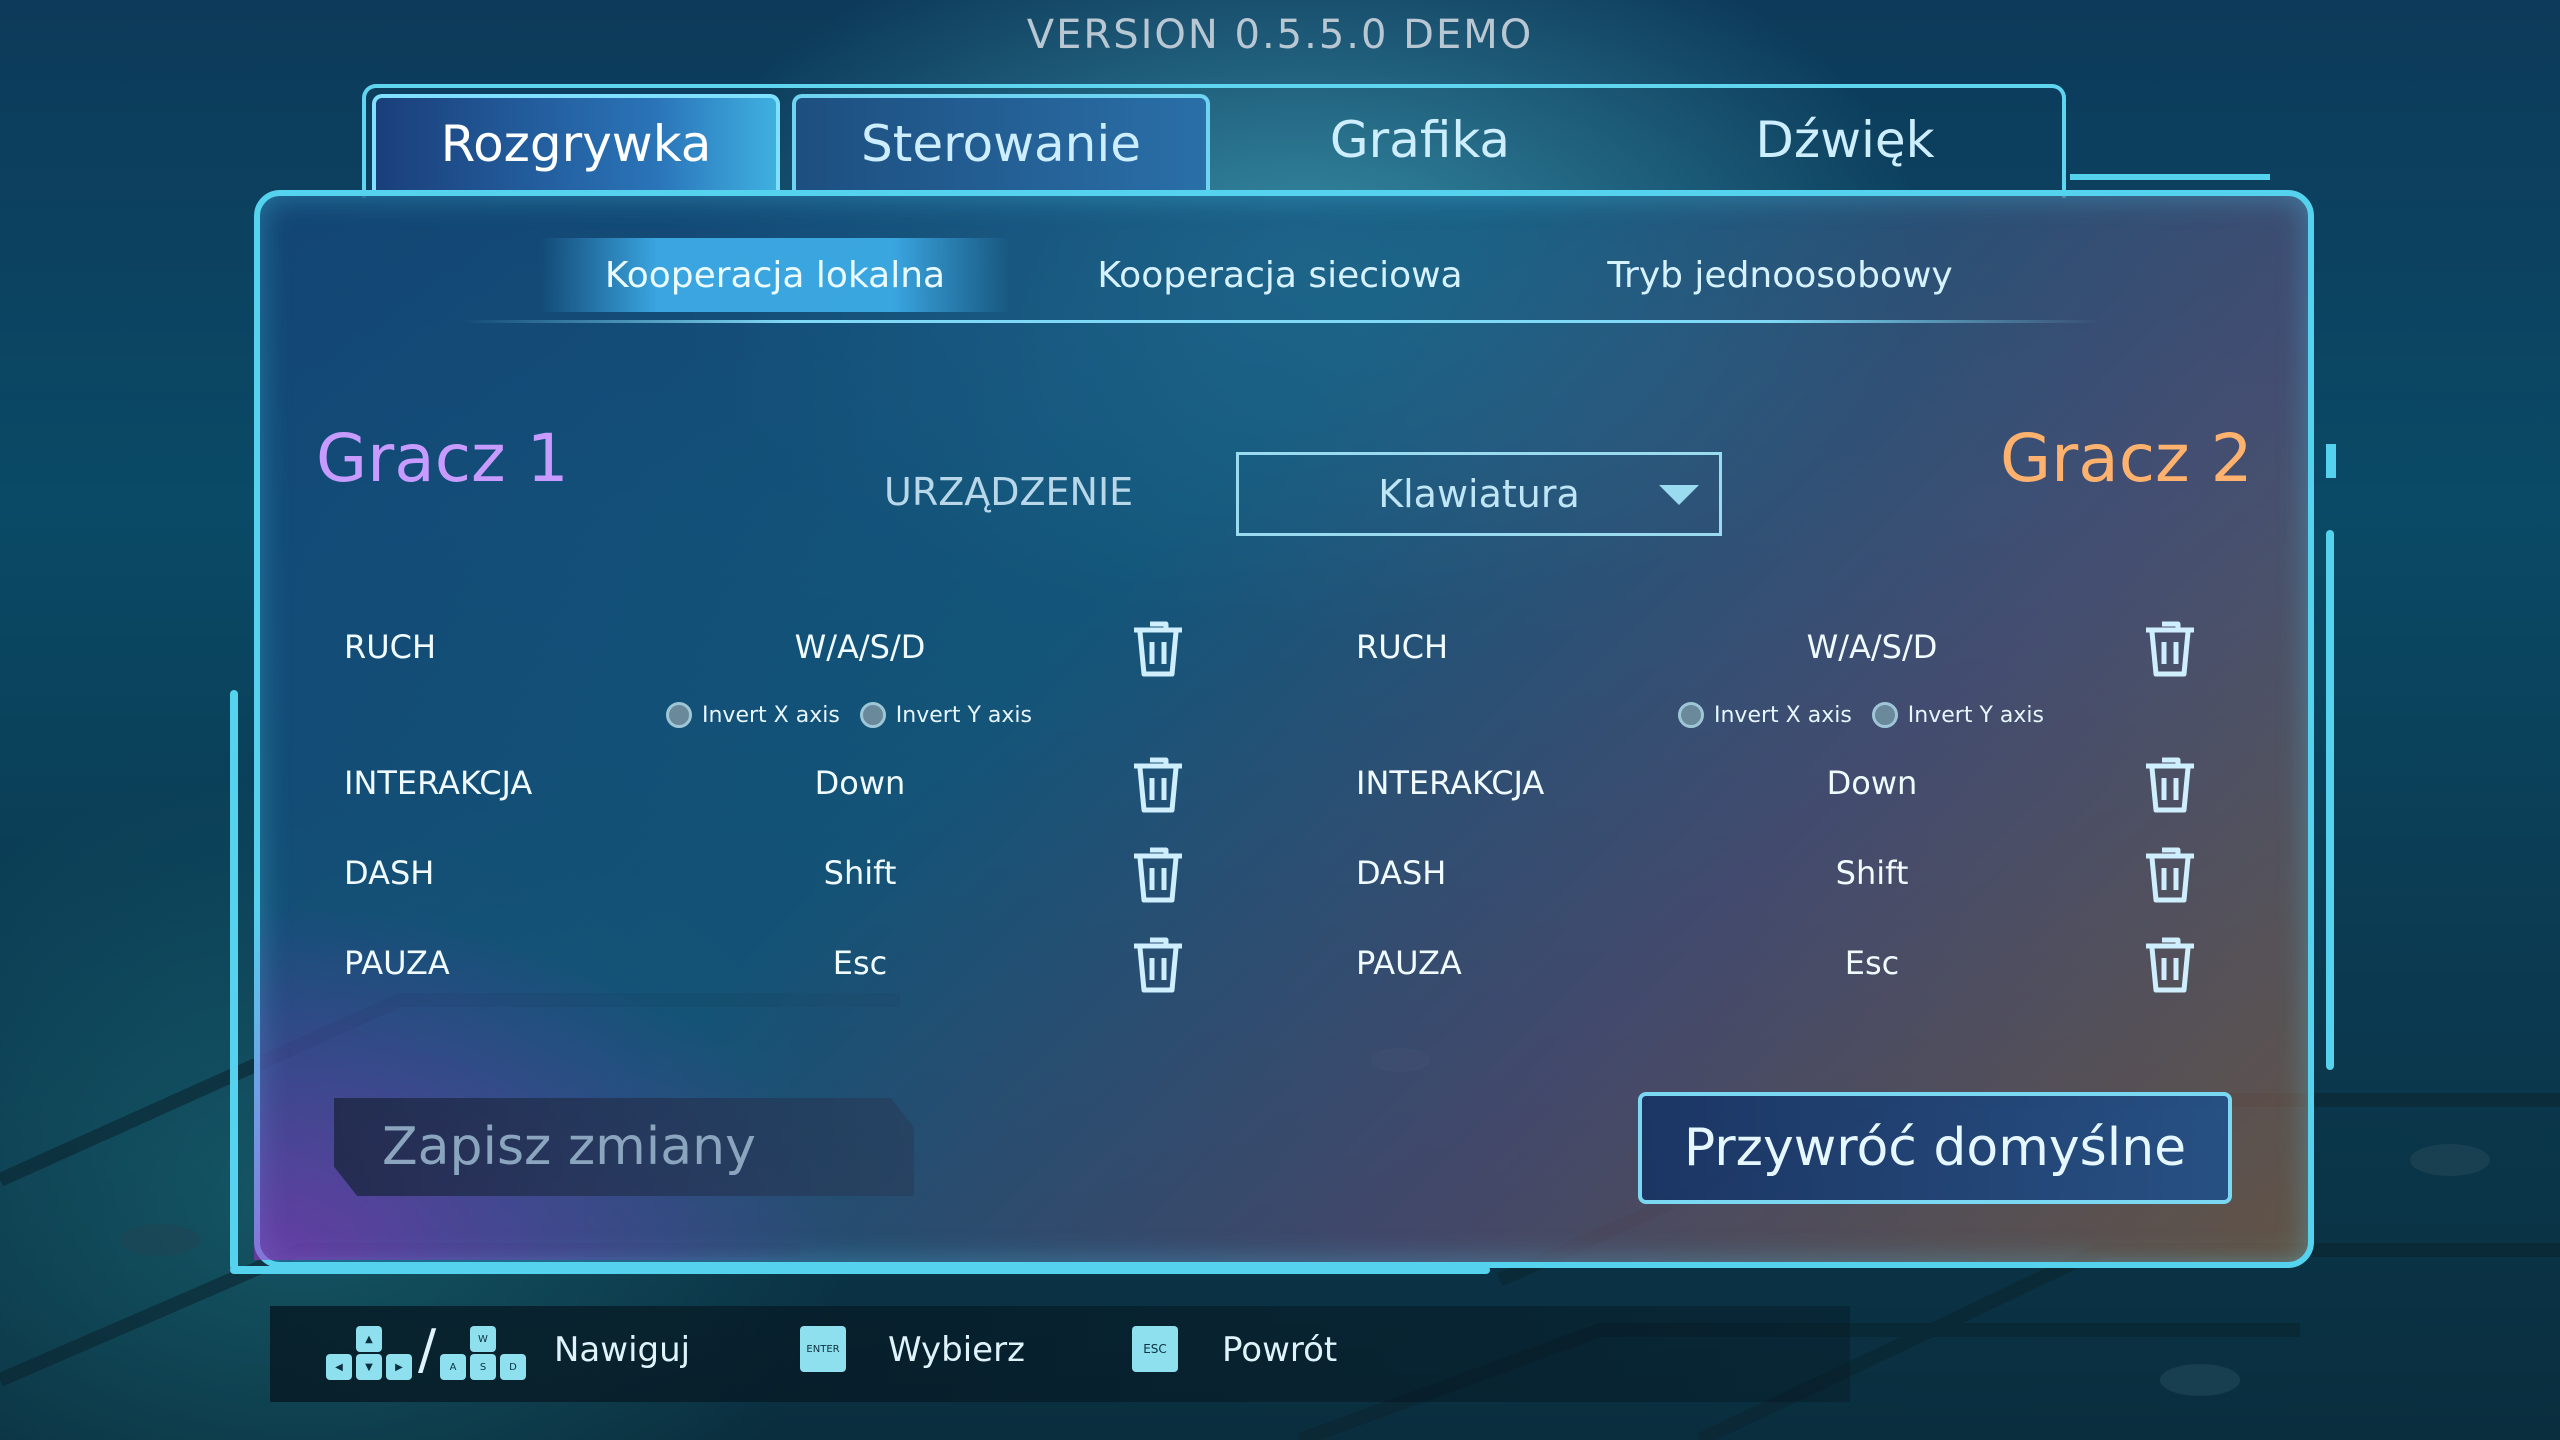 The width and height of the screenshot is (2560, 1440). What do you see at coordinates (369, 1367) in the screenshot?
I see `arrow-down-key-icon: ▼` at bounding box center [369, 1367].